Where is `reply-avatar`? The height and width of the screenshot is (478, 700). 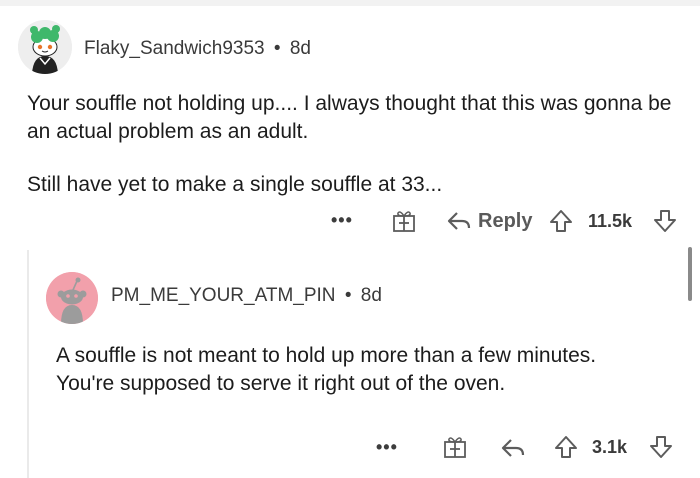
reply-avatar is located at coordinates (72, 298).